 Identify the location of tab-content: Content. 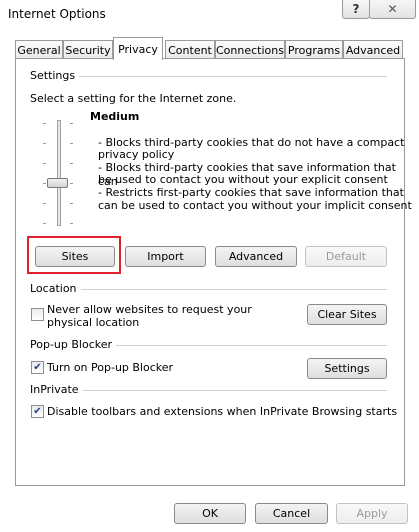
(190, 49).